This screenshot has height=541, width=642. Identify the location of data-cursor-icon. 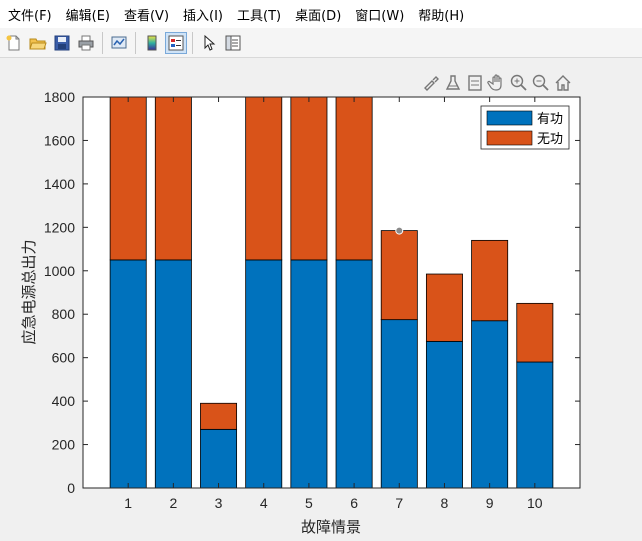
(453, 82).